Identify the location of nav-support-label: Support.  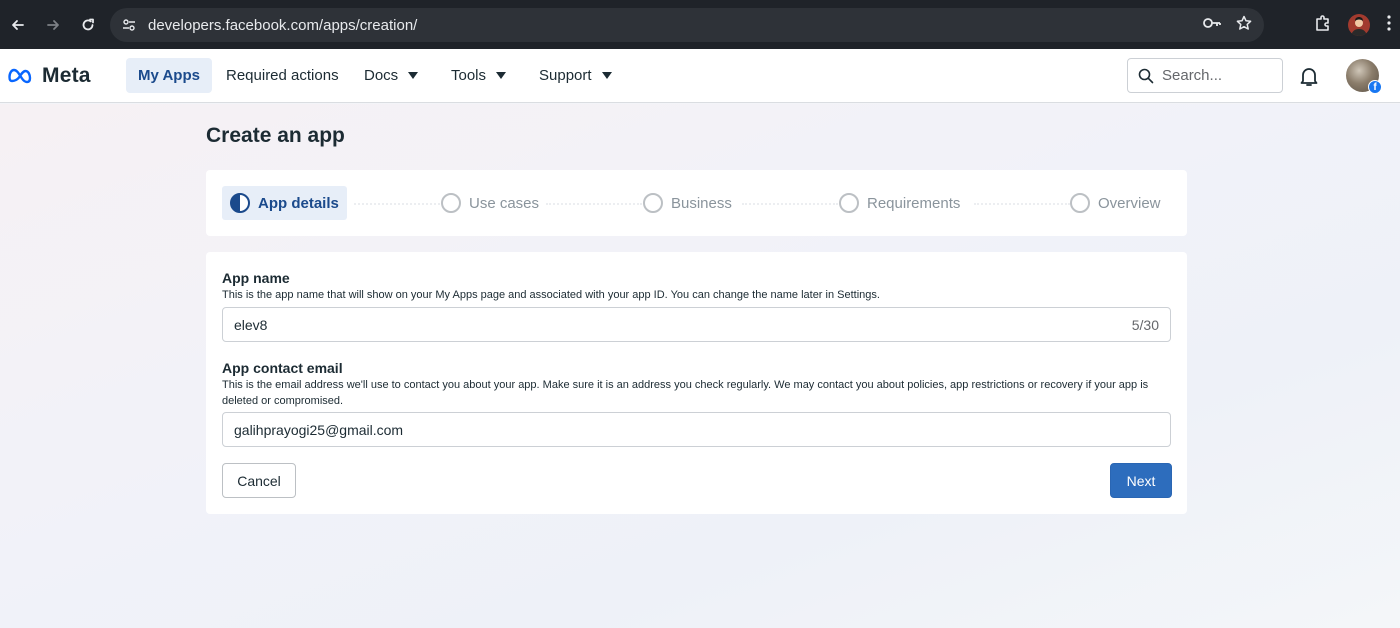
(565, 75).